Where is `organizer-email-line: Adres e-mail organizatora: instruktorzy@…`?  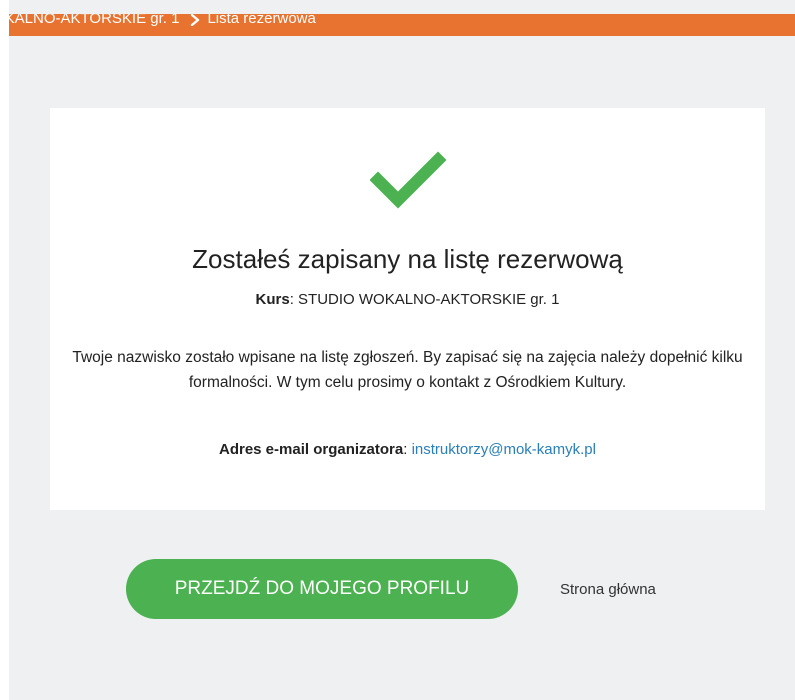
organizer-email-line: Adres e-mail organizatora: instruktorzy@… is located at coordinates (407, 449).